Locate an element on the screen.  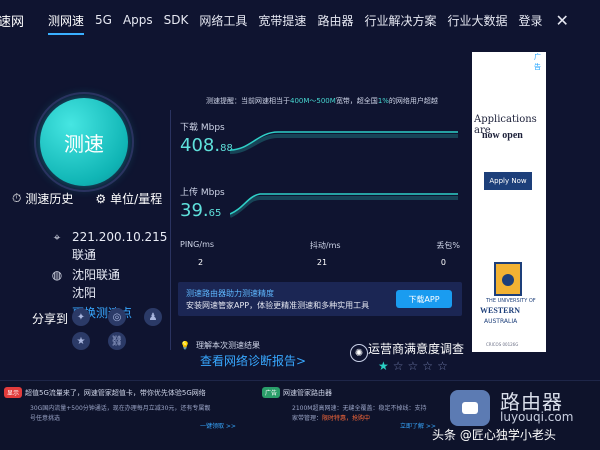
promo-title: 测速路由器助力测速精度 is located at coordinates (230, 293).